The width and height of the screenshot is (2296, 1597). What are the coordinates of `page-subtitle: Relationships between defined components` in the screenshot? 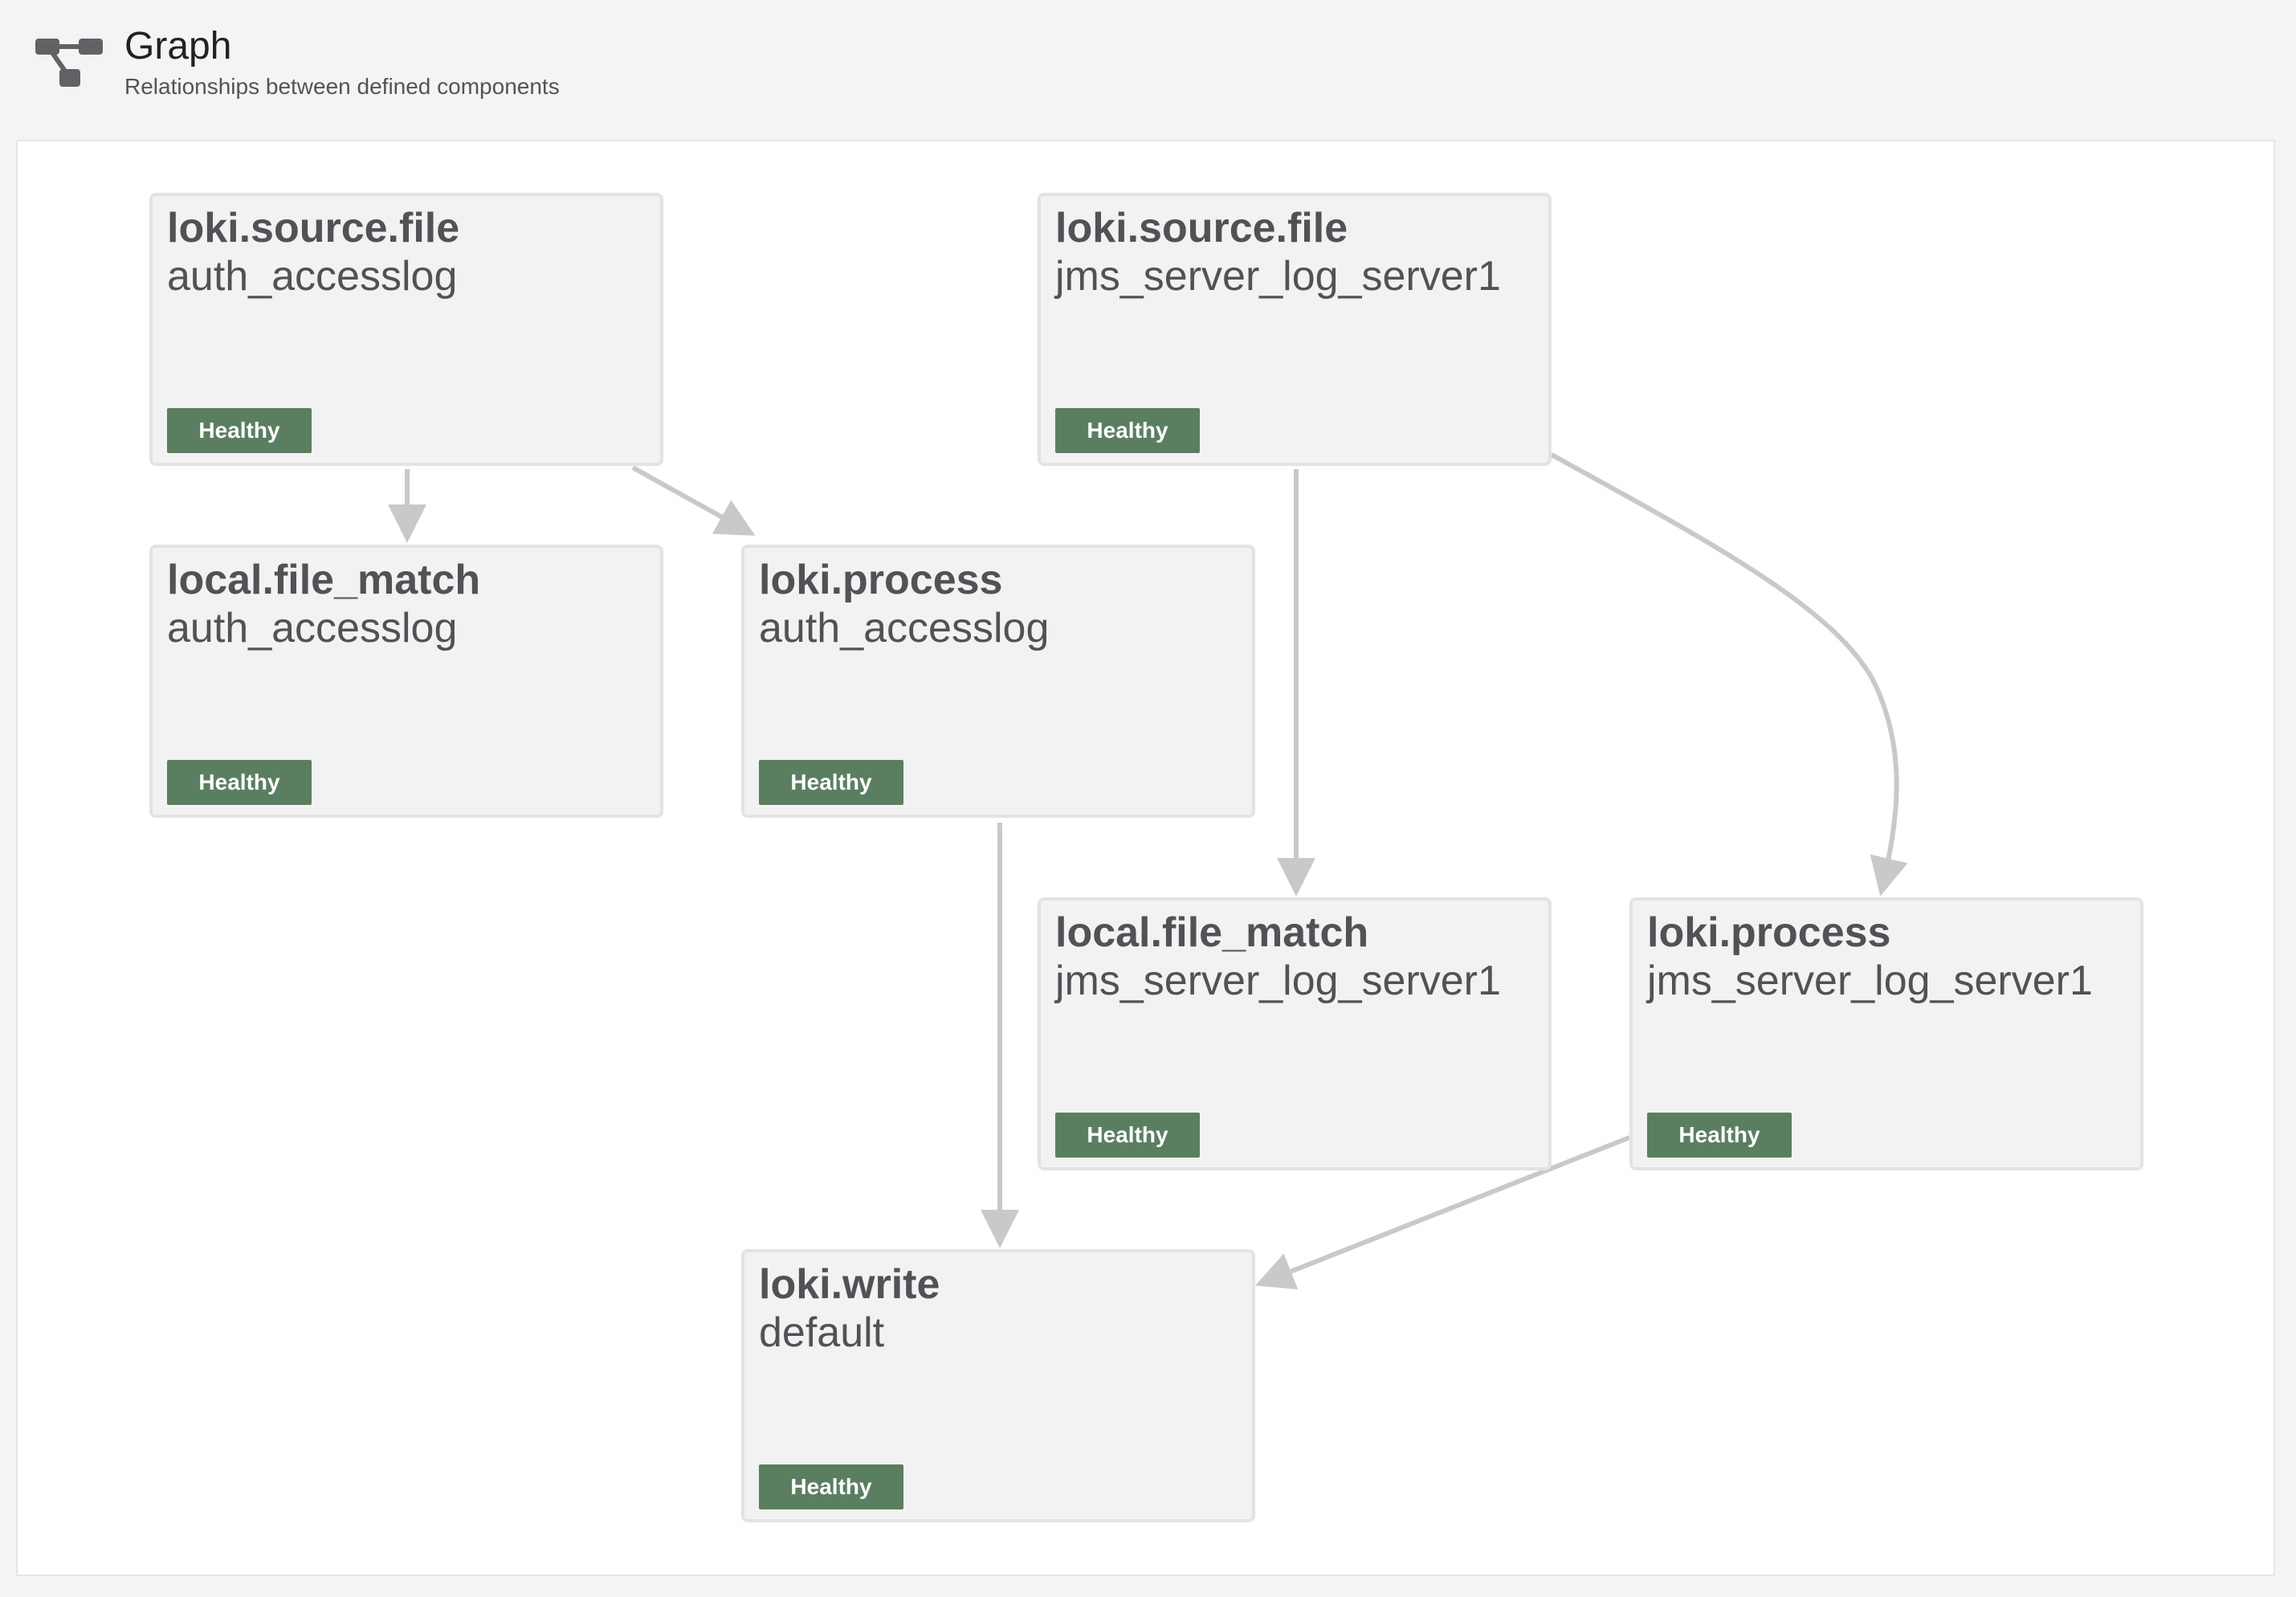 It's located at (342, 86).